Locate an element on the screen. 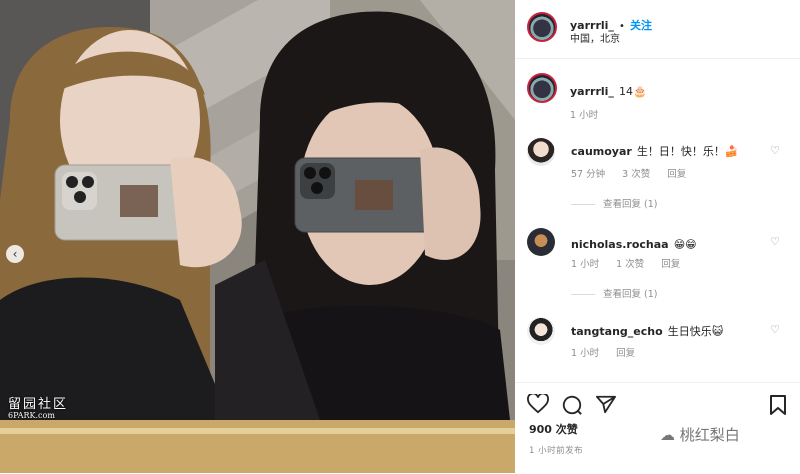 The image size is (800, 474). comment-likes: 1 次赞 is located at coordinates (630, 264).